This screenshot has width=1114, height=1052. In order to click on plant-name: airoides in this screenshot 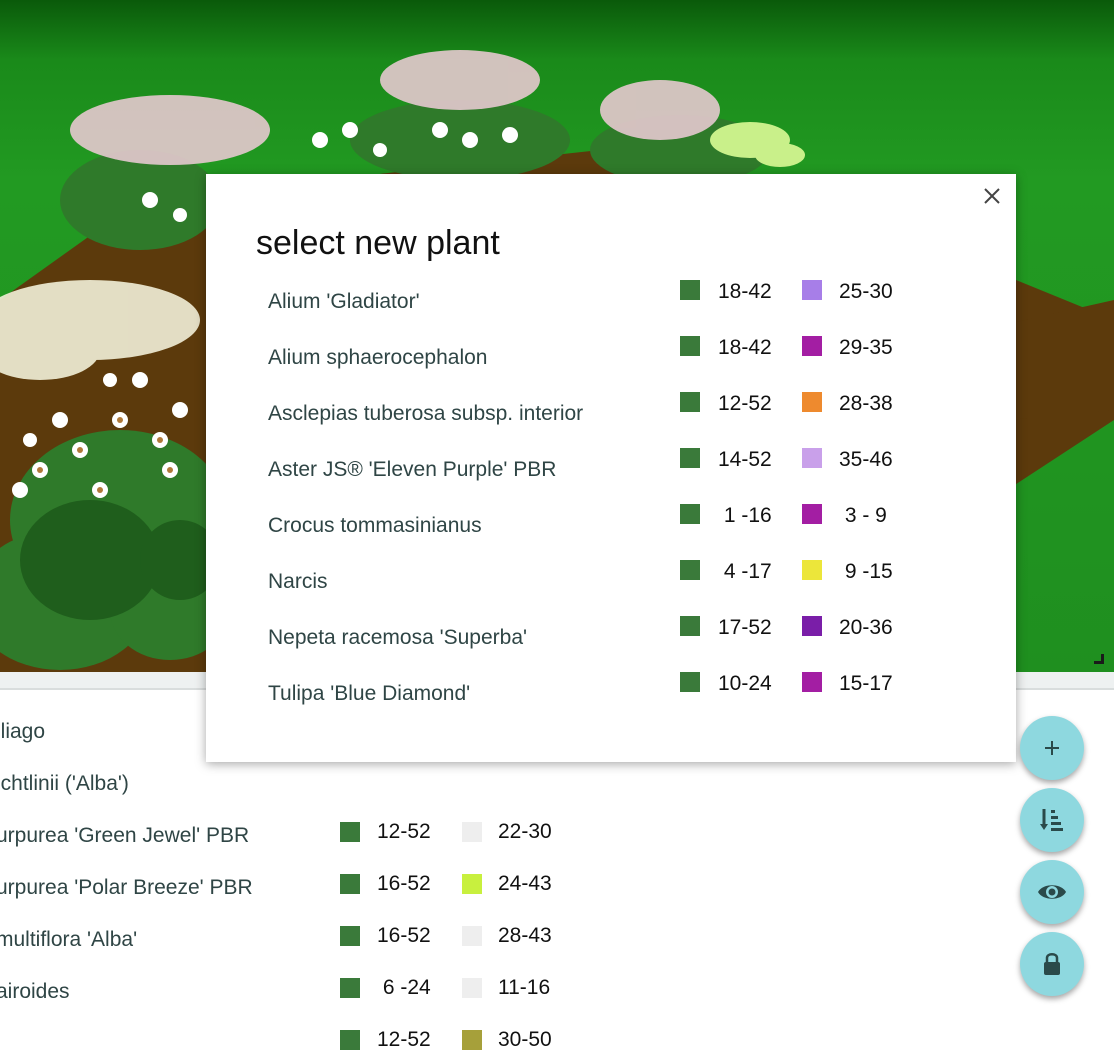, I will do `click(35, 991)`.